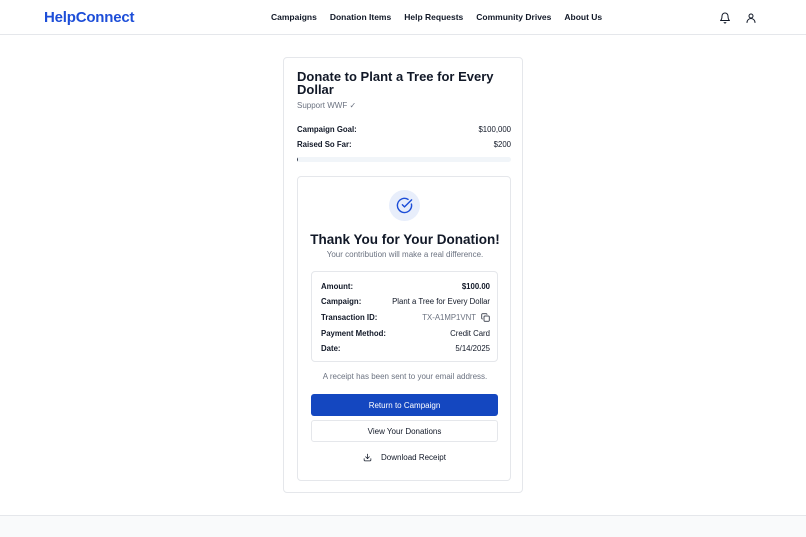 The width and height of the screenshot is (806, 537). I want to click on payment-method-value: Credit Card, so click(470, 333).